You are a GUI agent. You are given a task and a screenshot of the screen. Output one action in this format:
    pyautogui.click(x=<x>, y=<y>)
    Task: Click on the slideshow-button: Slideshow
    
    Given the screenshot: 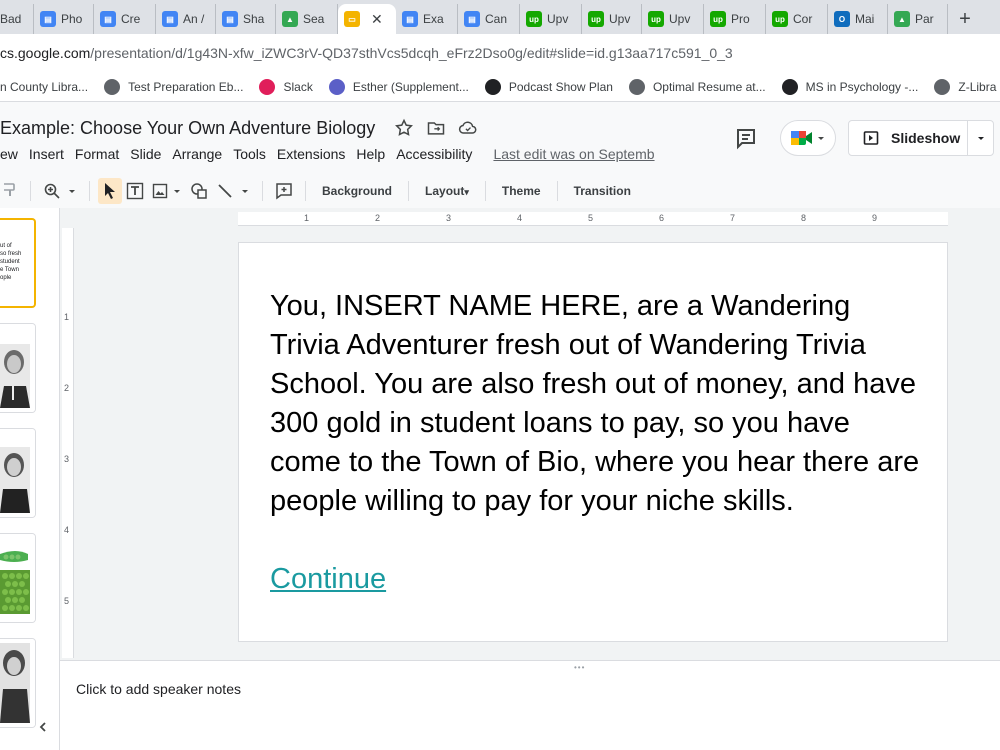 What is the action you would take?
    pyautogui.click(x=921, y=138)
    